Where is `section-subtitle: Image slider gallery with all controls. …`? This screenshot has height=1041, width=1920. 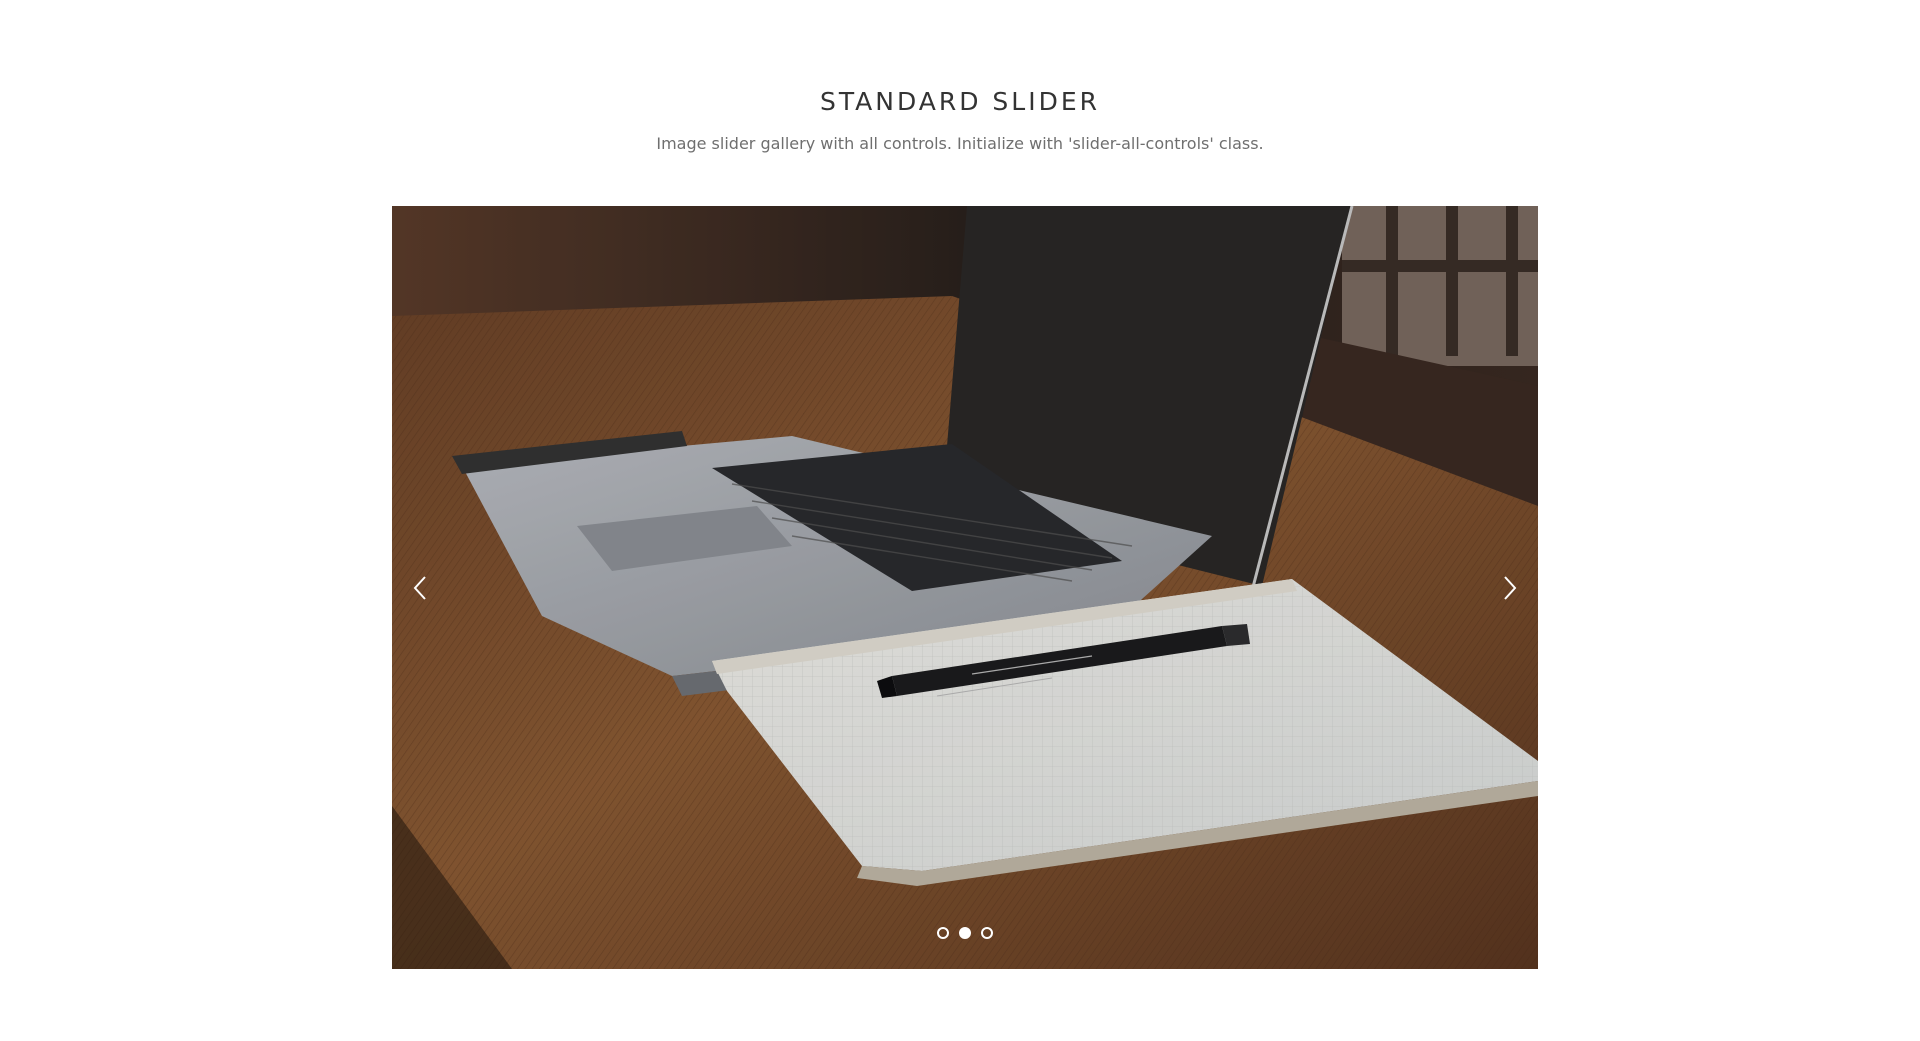 section-subtitle: Image slider gallery with all controls. … is located at coordinates (960, 143).